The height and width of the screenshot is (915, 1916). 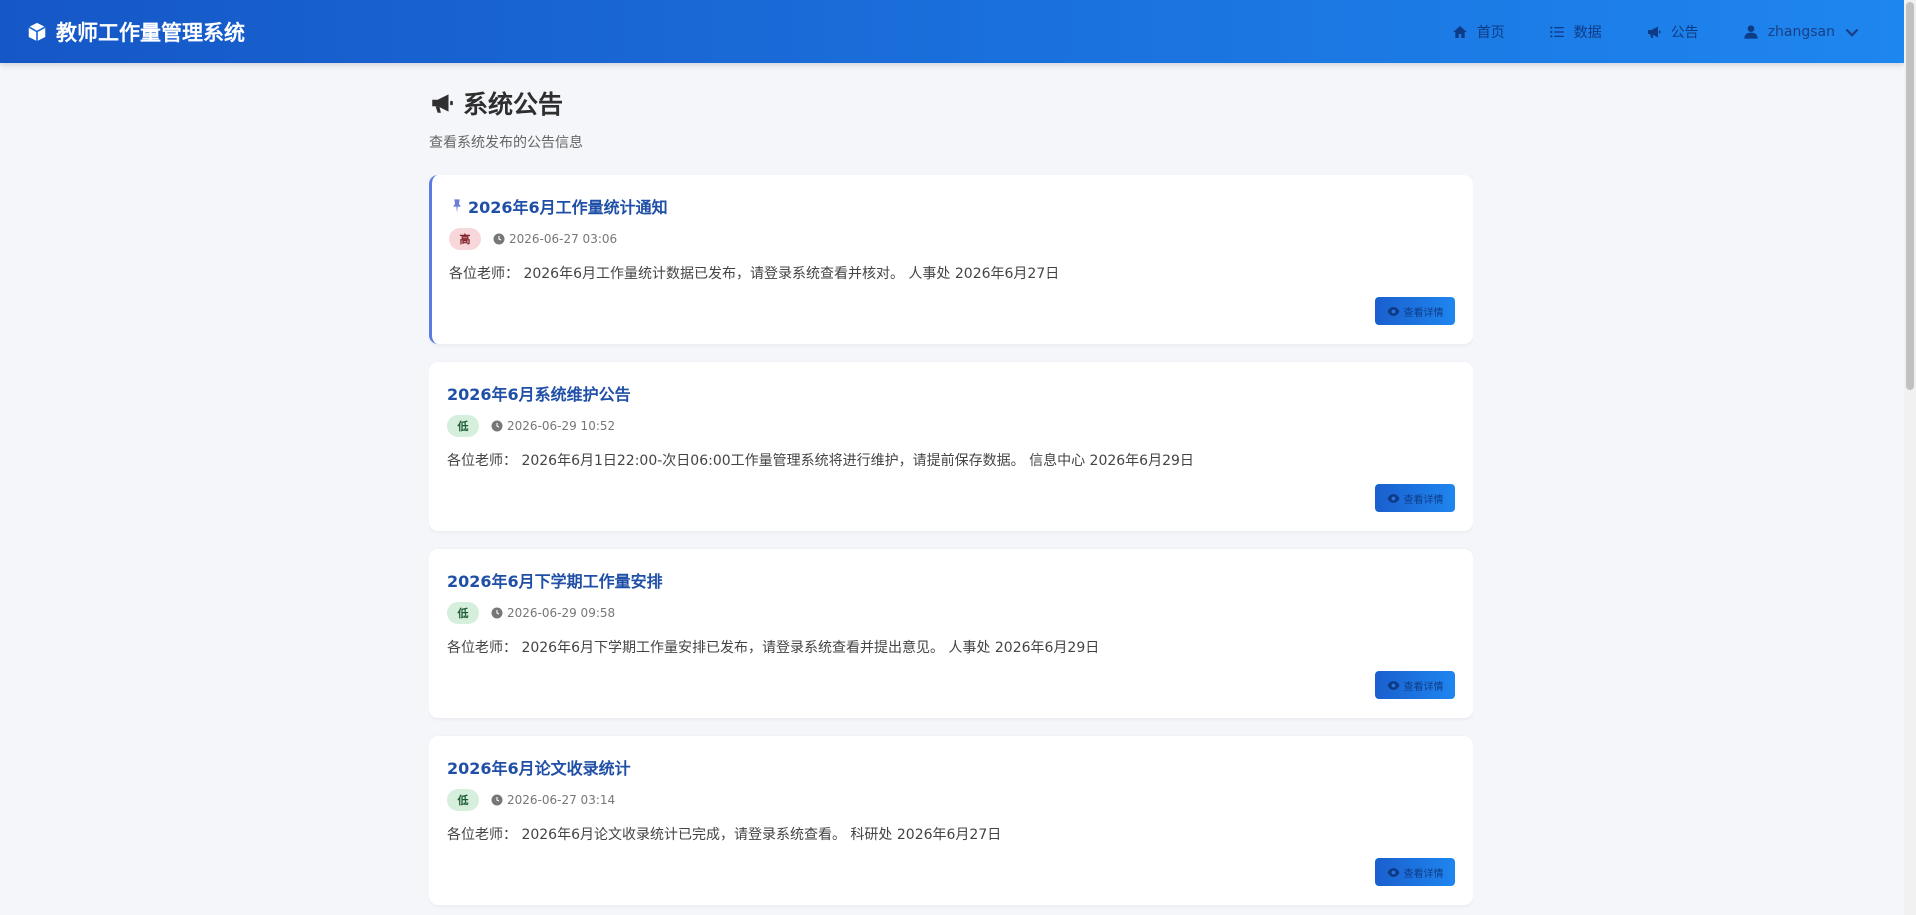 I want to click on list-icon, so click(x=1557, y=31).